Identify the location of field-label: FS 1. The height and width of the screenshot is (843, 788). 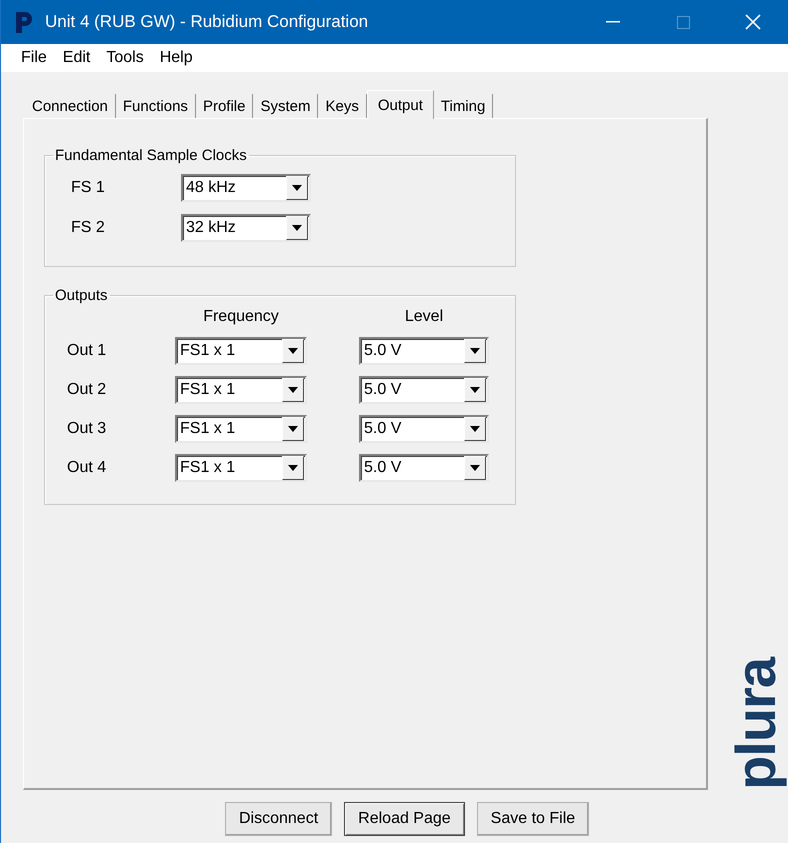
(88, 188).